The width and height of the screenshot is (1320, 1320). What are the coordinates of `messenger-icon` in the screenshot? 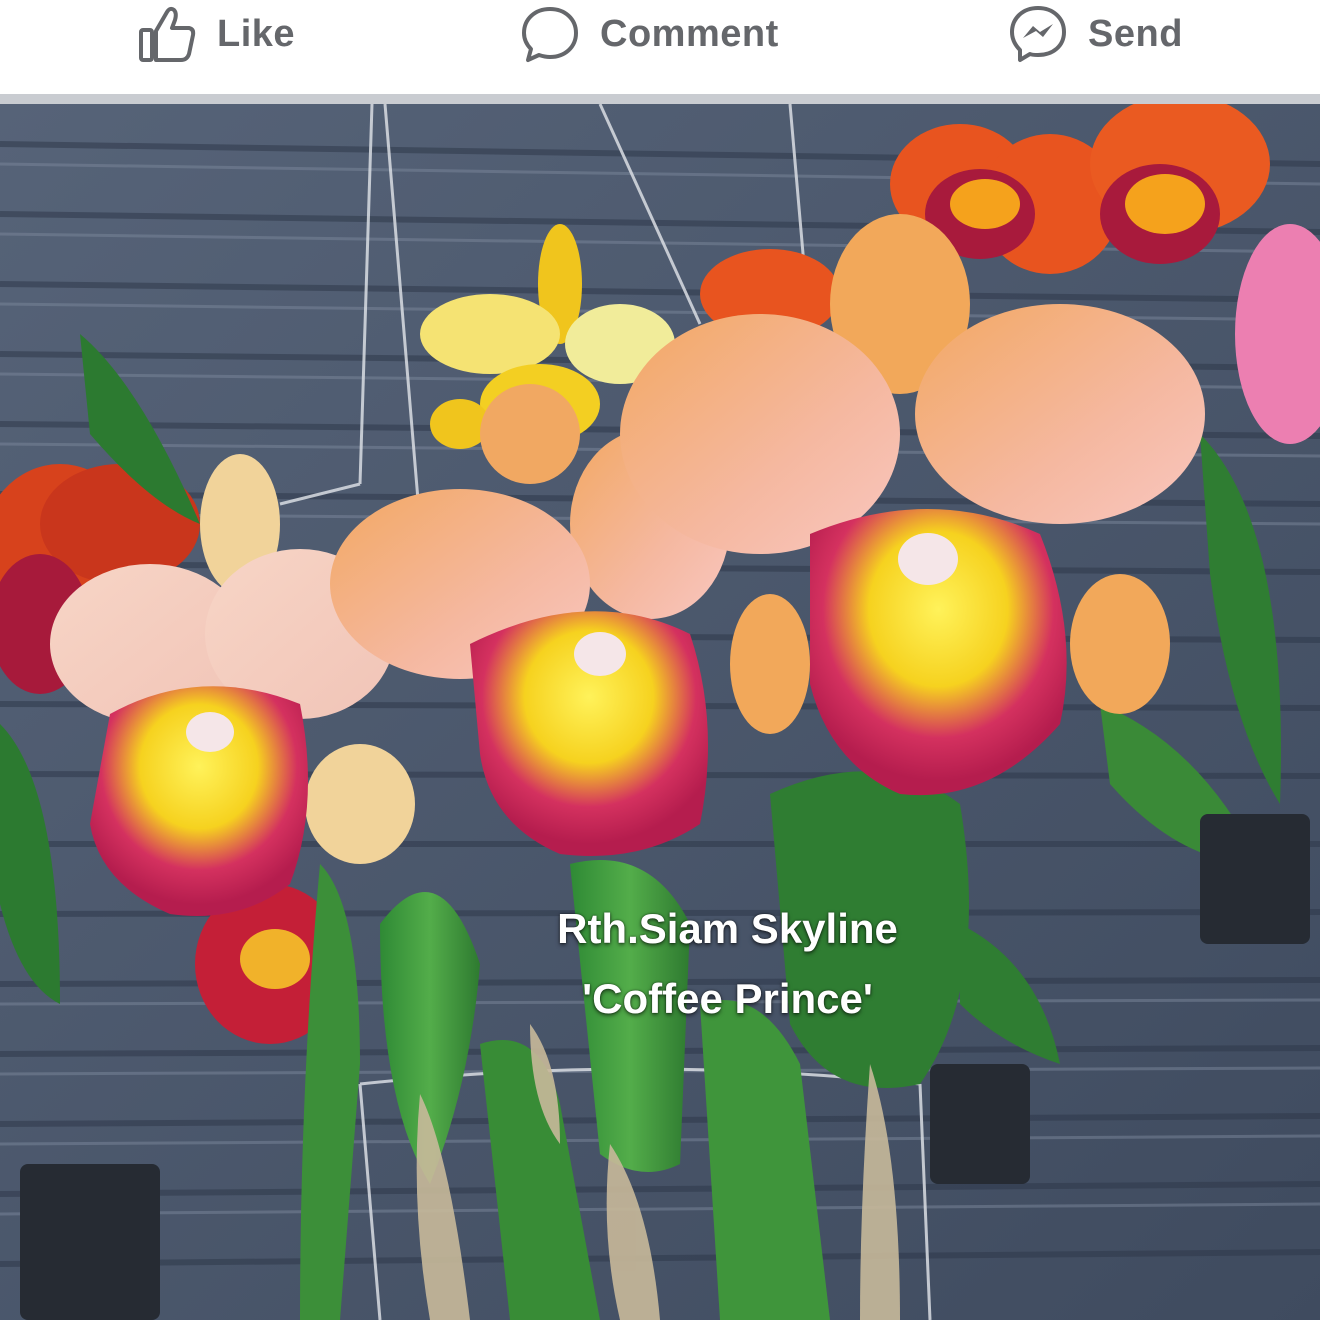 It's located at (1038, 34).